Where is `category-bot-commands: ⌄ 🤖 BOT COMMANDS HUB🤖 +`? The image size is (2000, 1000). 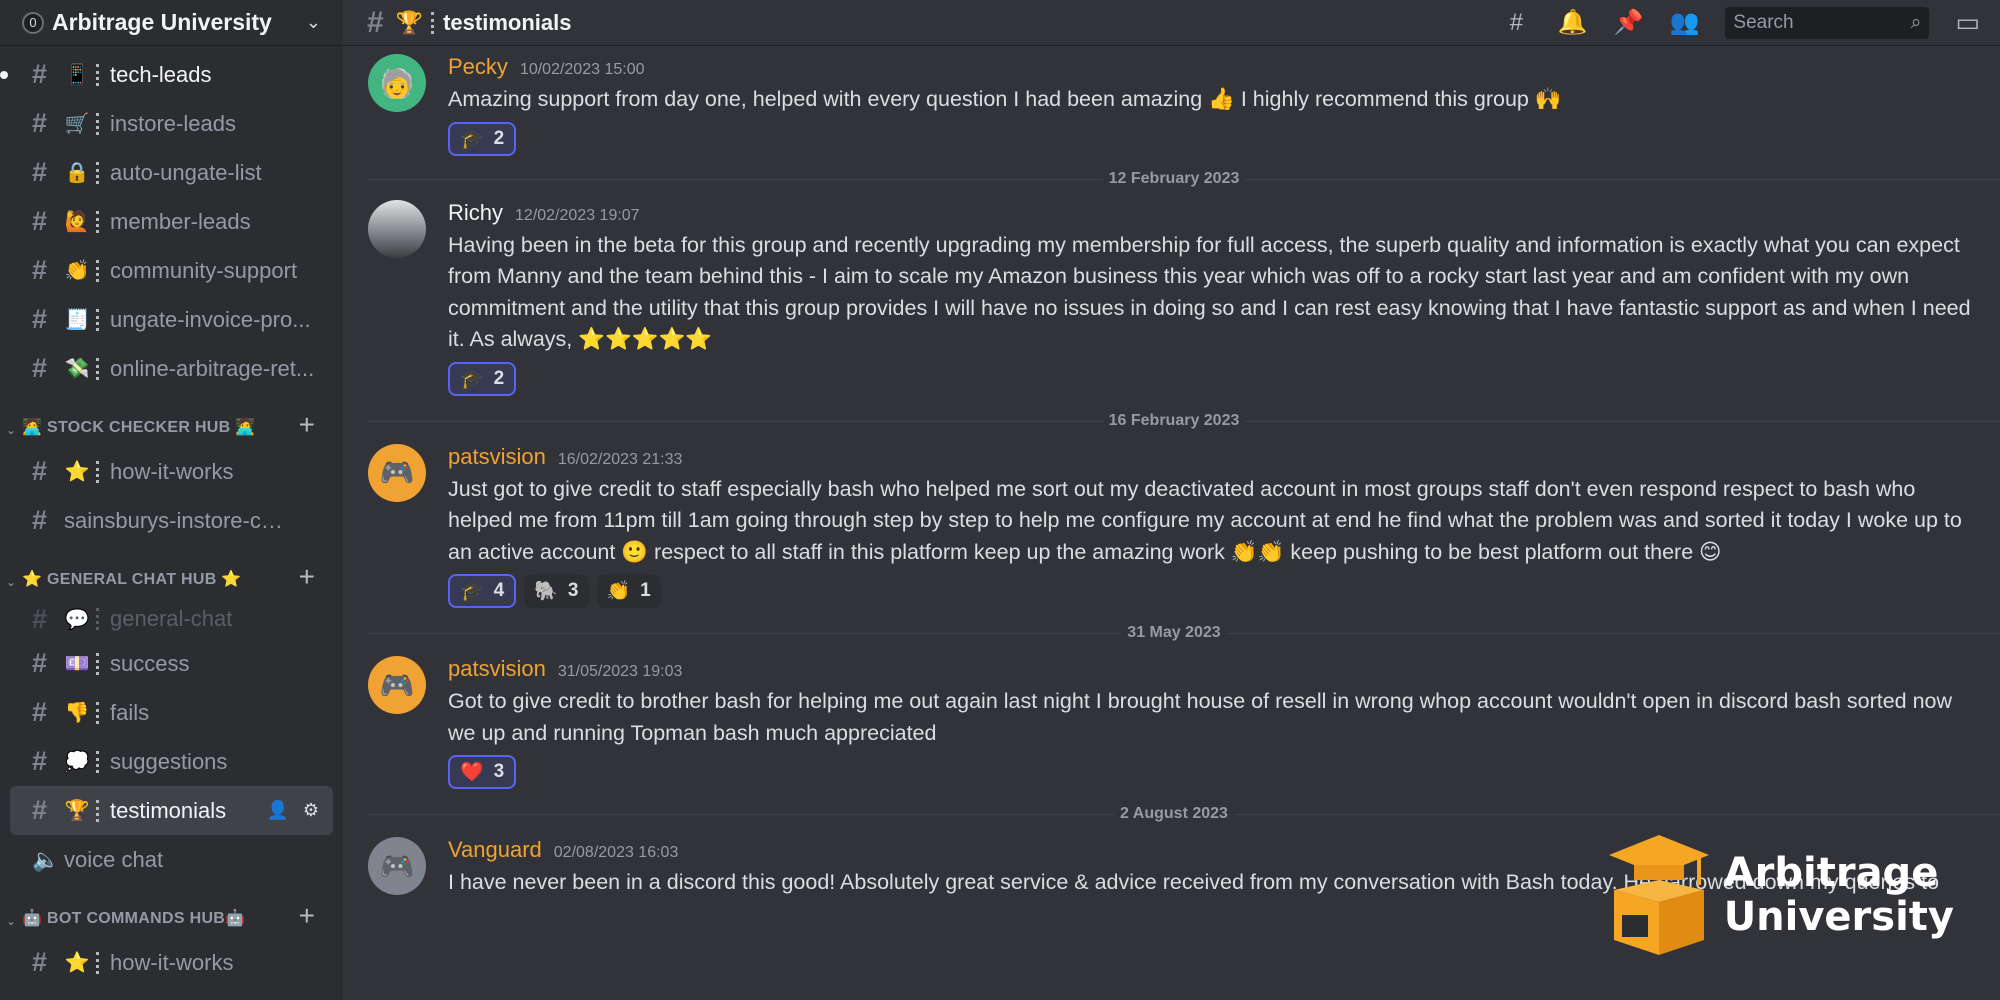
category-bot-commands: ⌄ 🤖 BOT COMMANDS HUB🤖 + is located at coordinates (171, 911).